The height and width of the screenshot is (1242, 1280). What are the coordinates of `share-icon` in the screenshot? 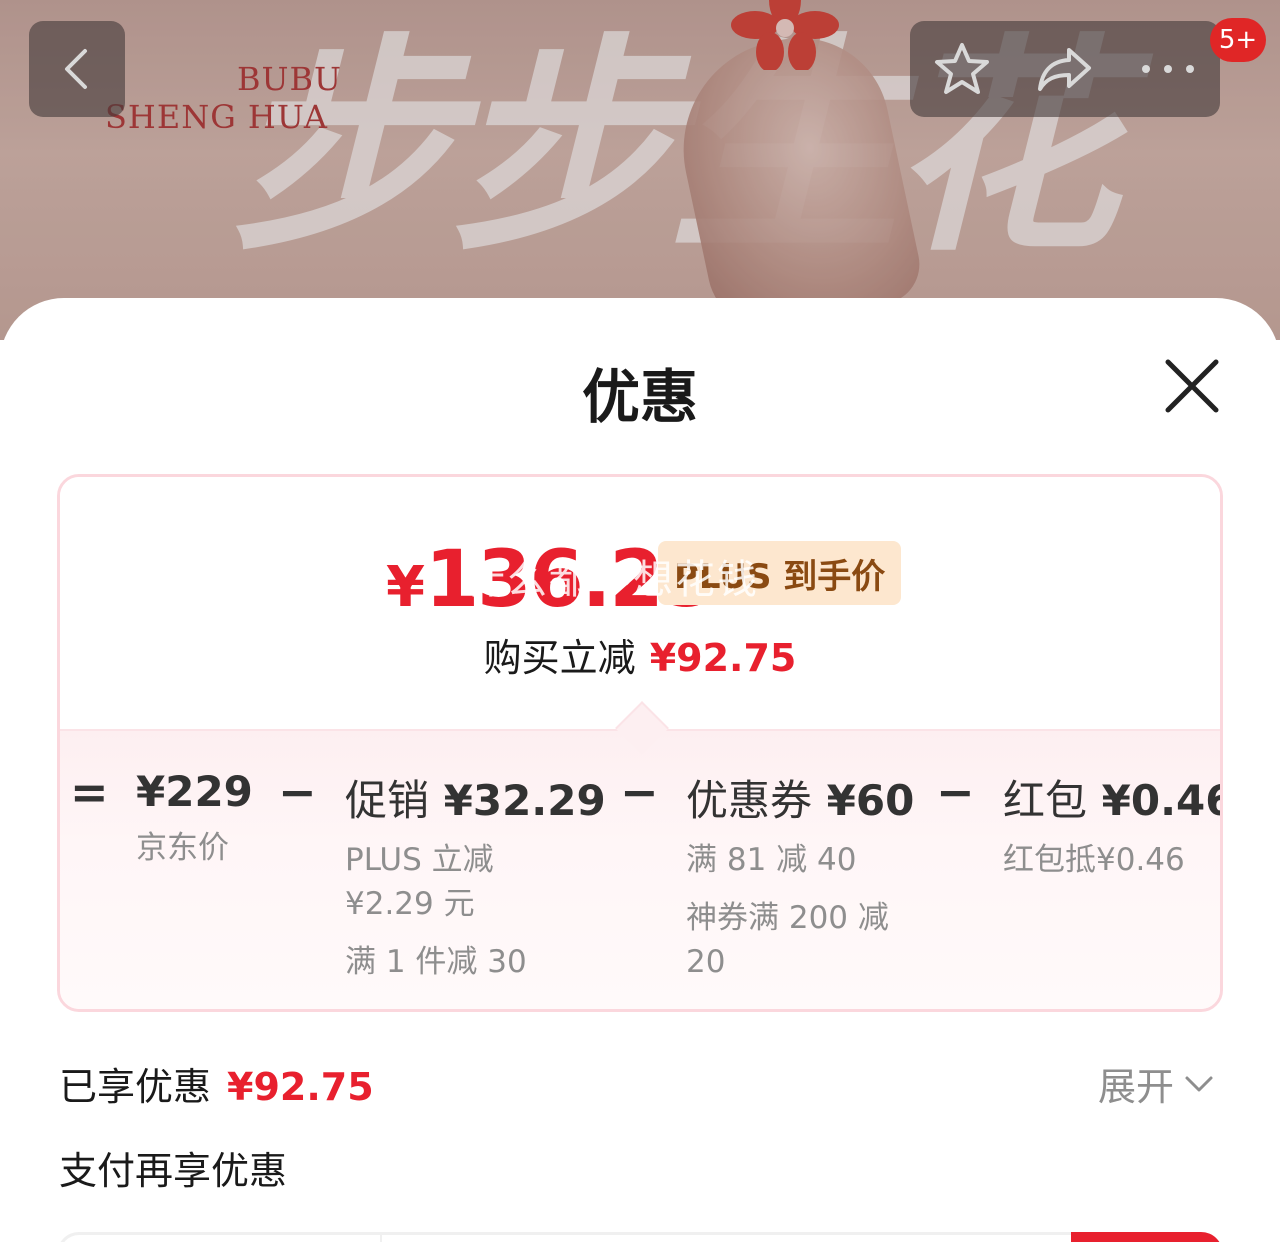 It's located at (1064, 69).